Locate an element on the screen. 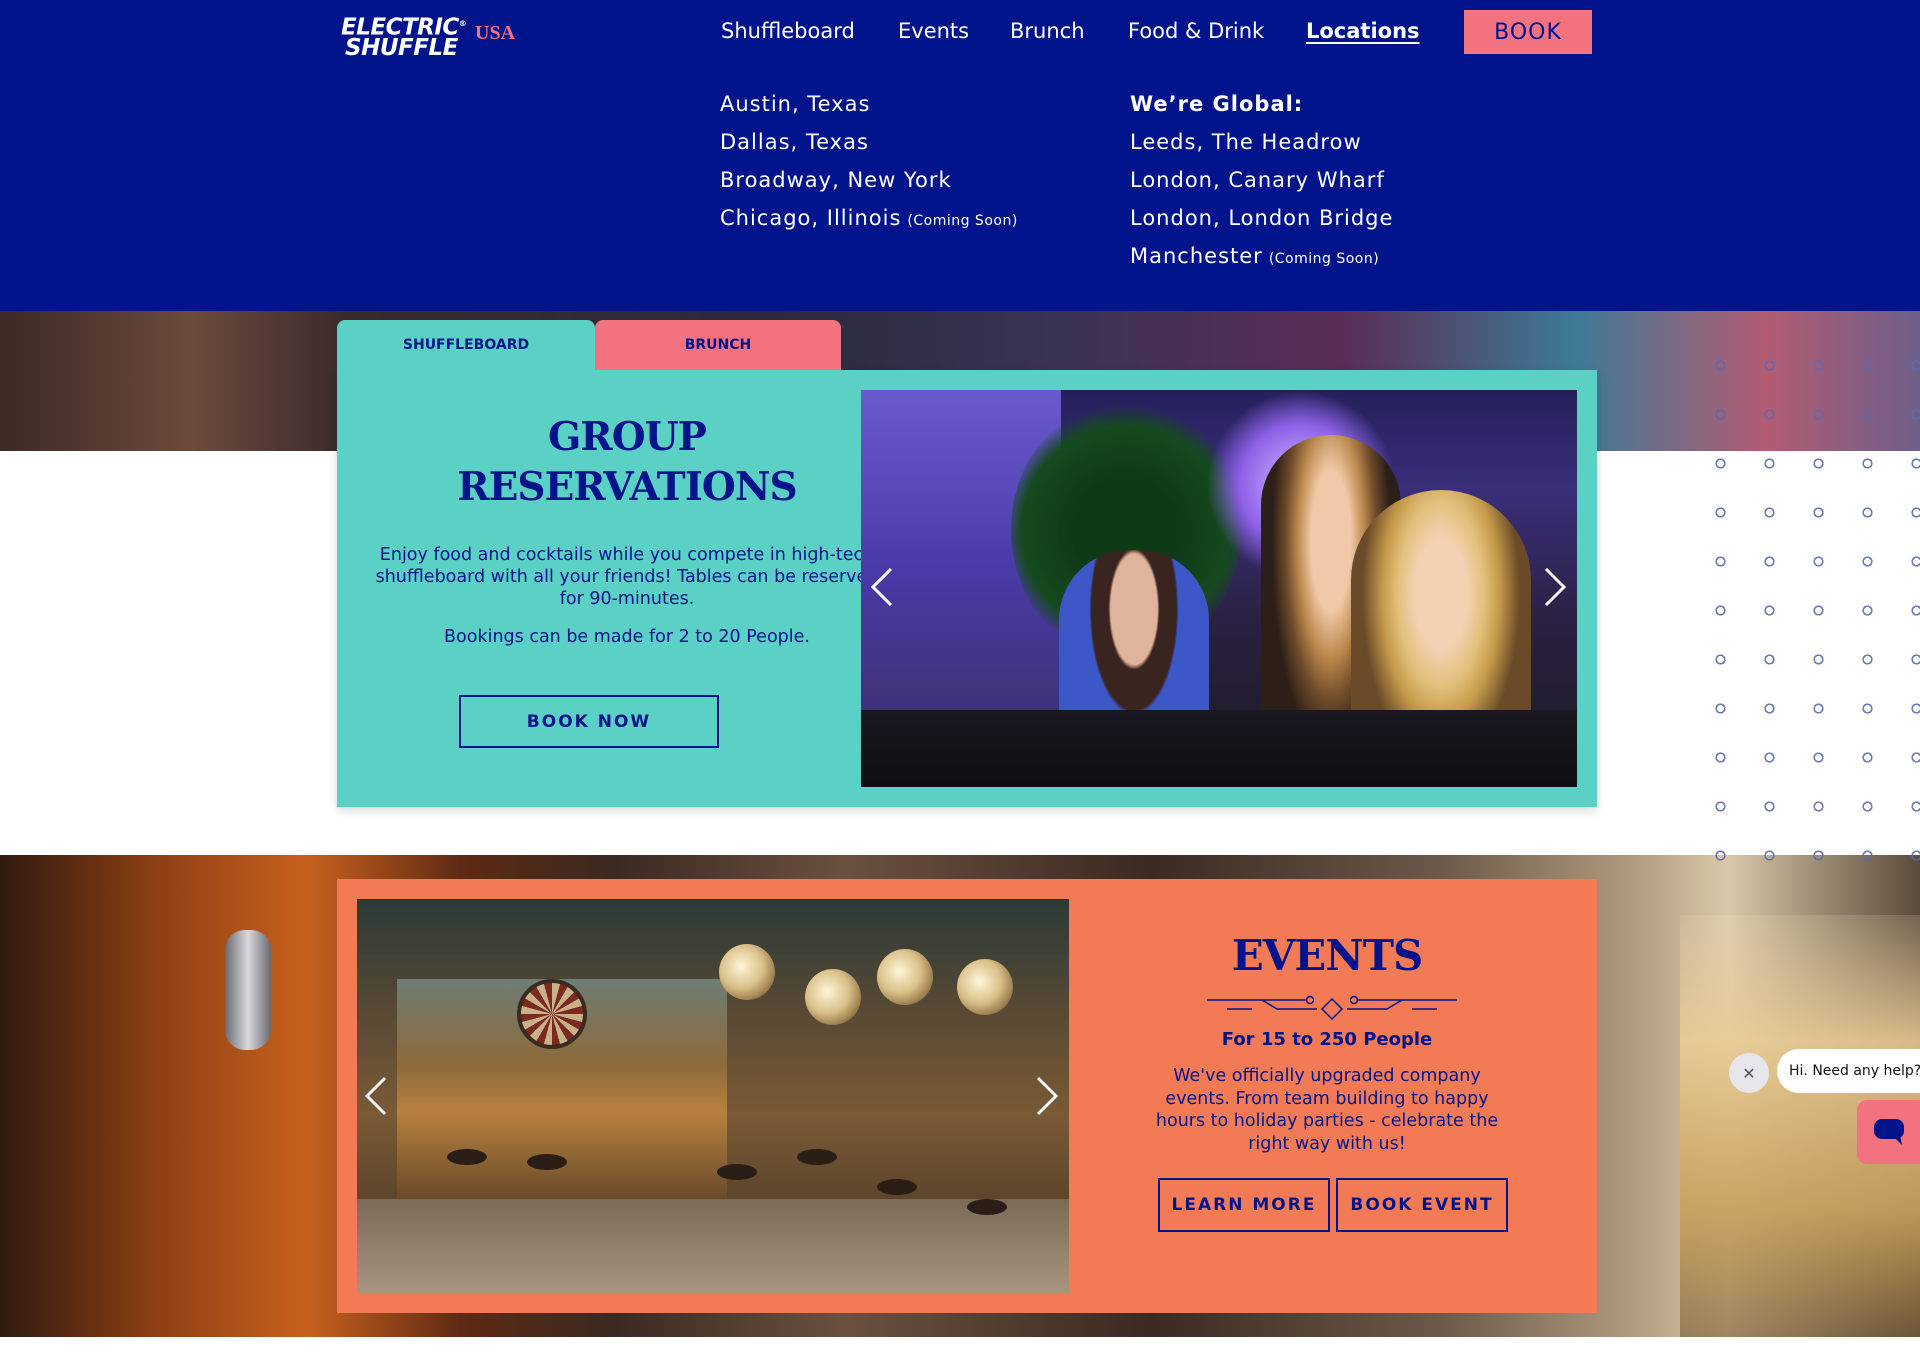 Image resolution: width=1920 pixels, height=1353 pixels. book-event-button: BOOK EVENT is located at coordinates (1422, 1205).